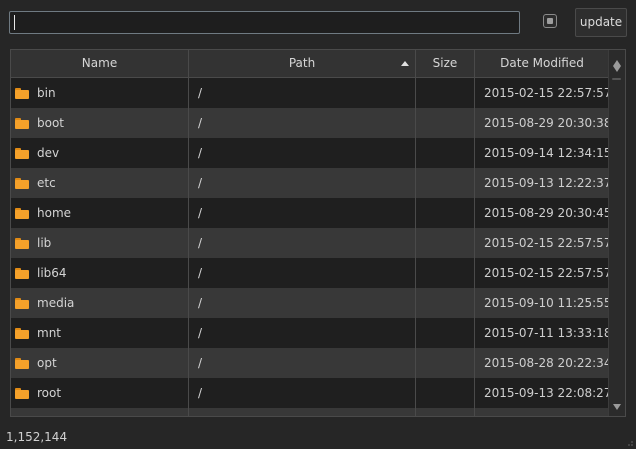 The height and width of the screenshot is (449, 636). I want to click on table-row: dev / 2015-09-14 12:34:15, so click(310, 153).